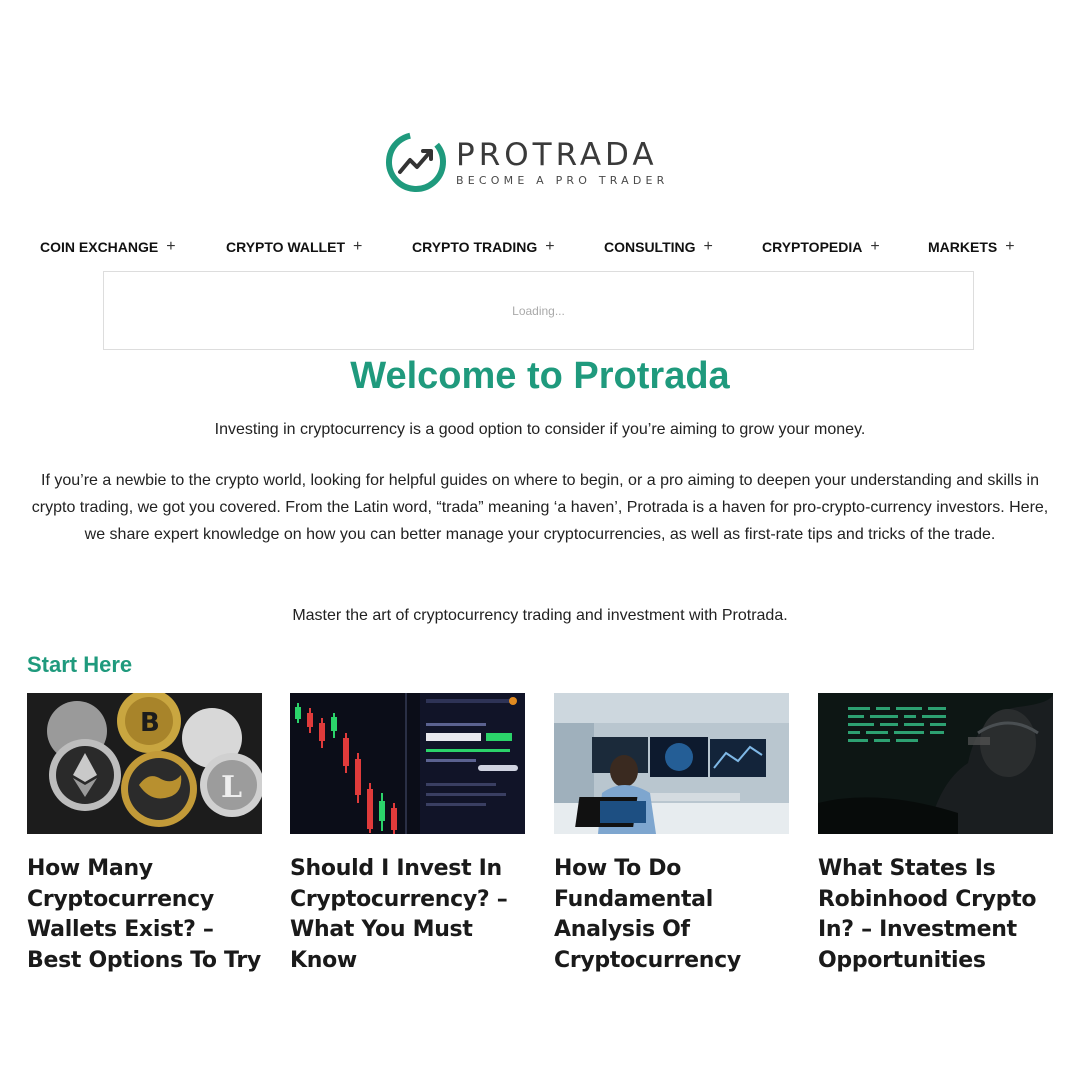 The height and width of the screenshot is (1080, 1080). Describe the element at coordinates (935, 763) in the screenshot. I see `hacker-screen-image` at that location.